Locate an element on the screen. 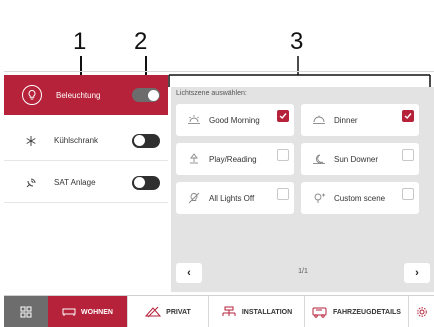 This screenshot has height=327, width=434. sofa-icon is located at coordinates (69, 312).